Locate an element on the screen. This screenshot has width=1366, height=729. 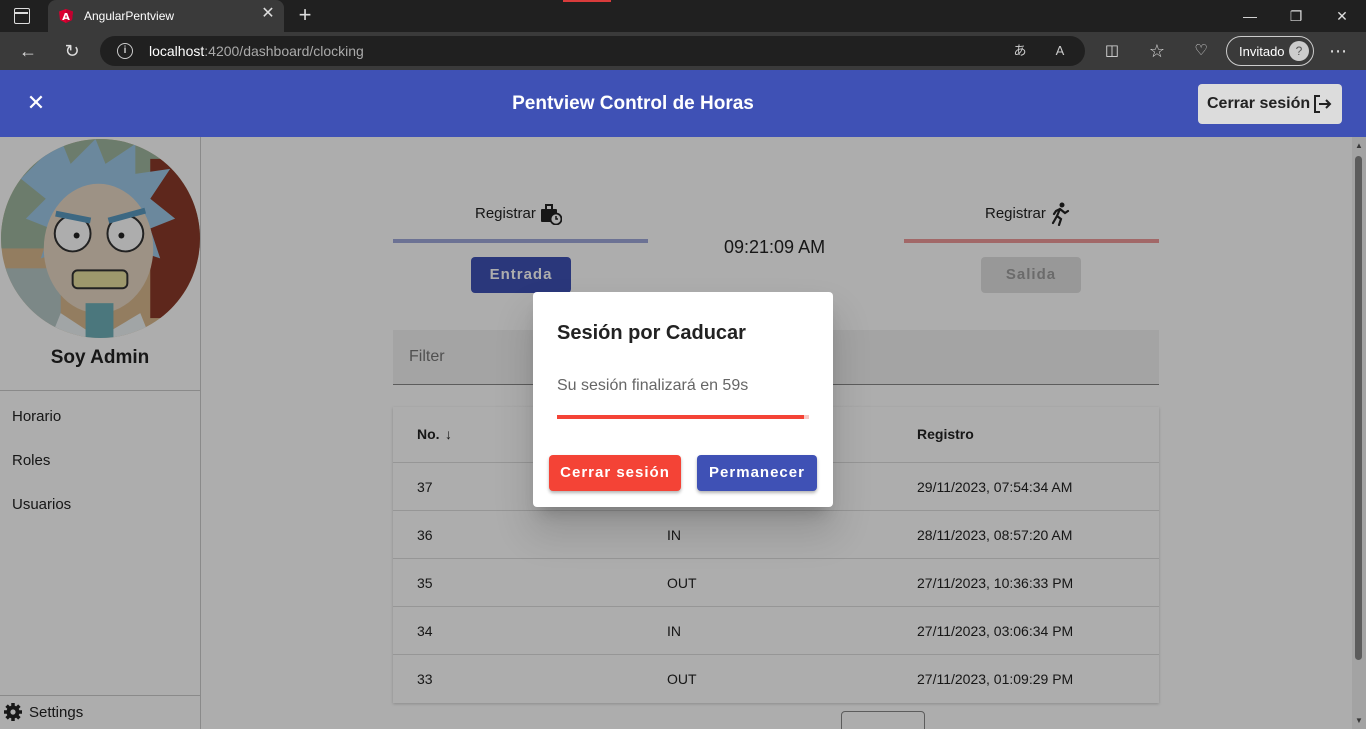
browser-tab: A AngularPentview ✕ is located at coordinates (166, 16).